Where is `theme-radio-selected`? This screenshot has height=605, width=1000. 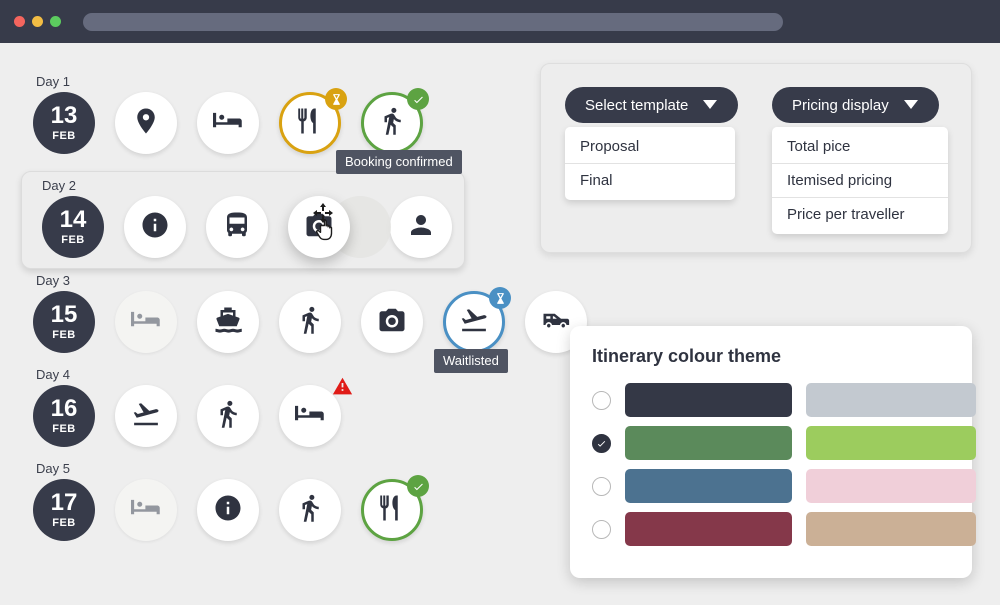
theme-radio-selected is located at coordinates (601, 443).